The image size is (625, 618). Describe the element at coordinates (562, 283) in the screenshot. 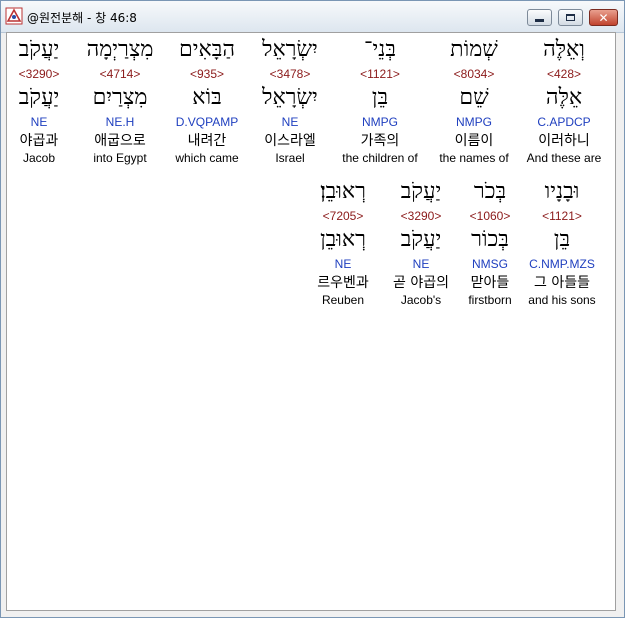

I see `korean-gloss: 그 아들들` at that location.